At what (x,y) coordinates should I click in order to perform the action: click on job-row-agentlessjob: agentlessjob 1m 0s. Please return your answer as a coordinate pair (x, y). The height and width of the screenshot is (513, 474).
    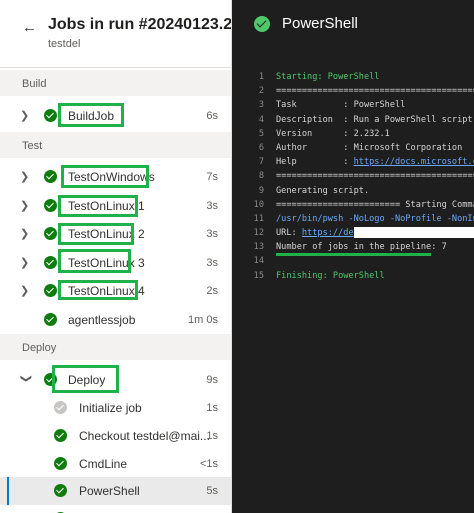
    Looking at the image, I should click on (115, 320).